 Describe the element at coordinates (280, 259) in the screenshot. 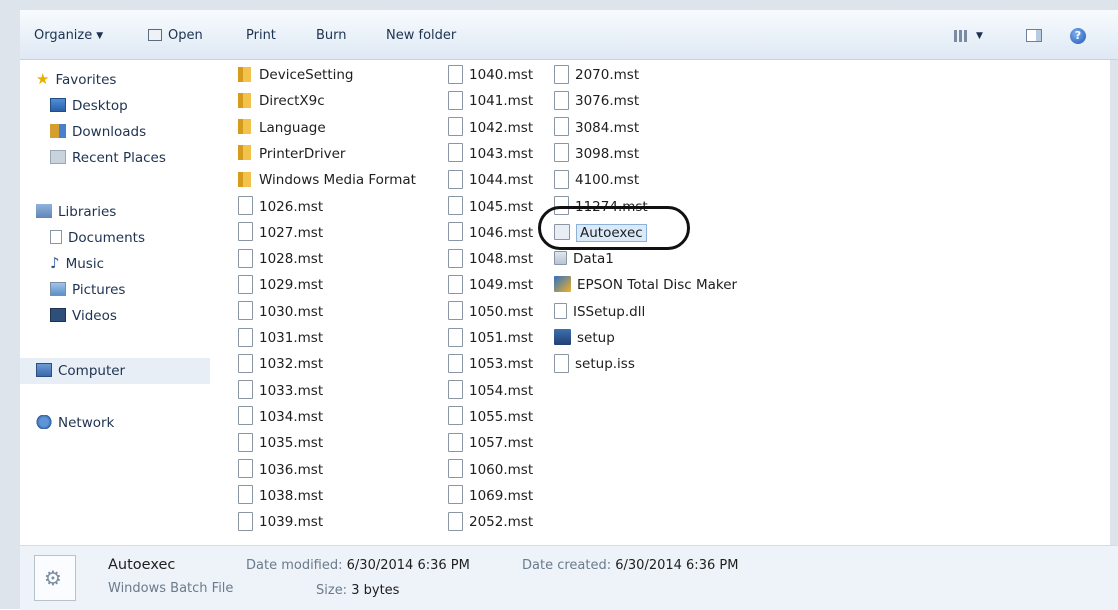

I see `file-item-1028-mst: 1028.mst` at that location.